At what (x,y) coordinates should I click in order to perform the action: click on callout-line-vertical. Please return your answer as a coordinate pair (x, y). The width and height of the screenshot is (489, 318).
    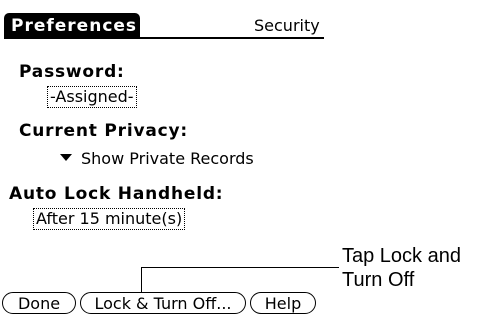
    Looking at the image, I should click on (141, 280).